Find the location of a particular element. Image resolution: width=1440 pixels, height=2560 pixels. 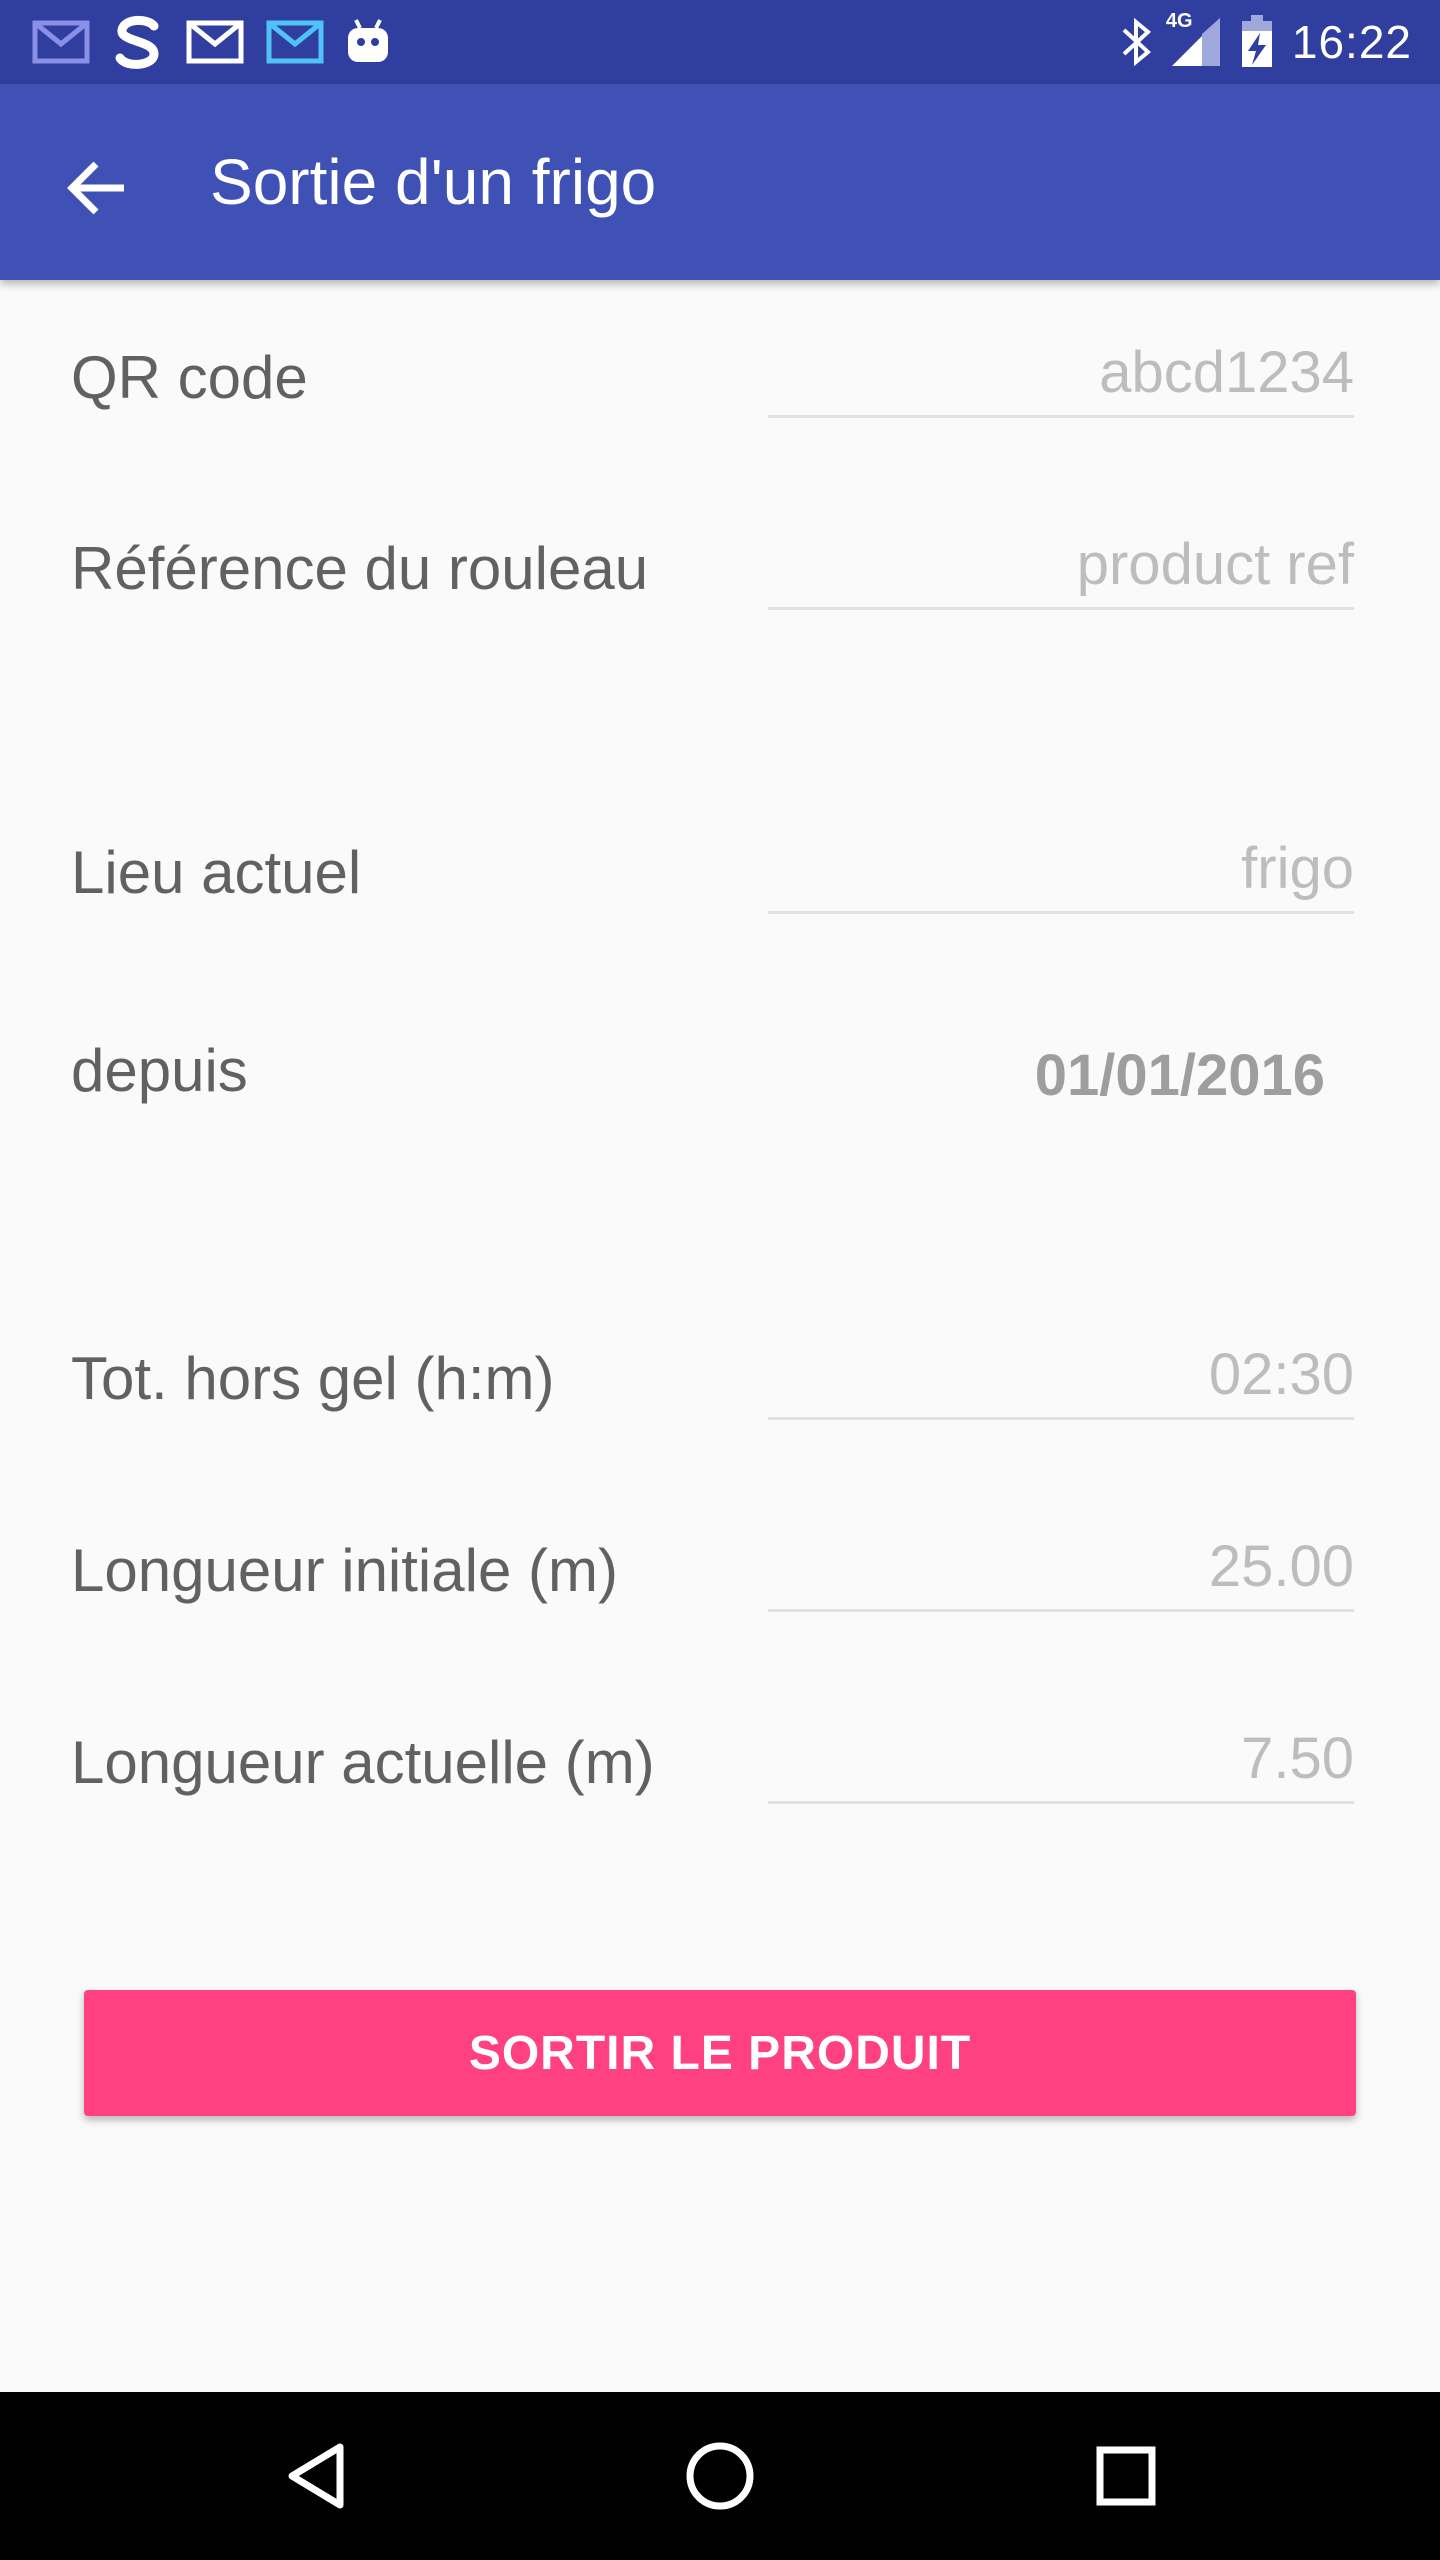

nav-home-button is located at coordinates (720, 2476).